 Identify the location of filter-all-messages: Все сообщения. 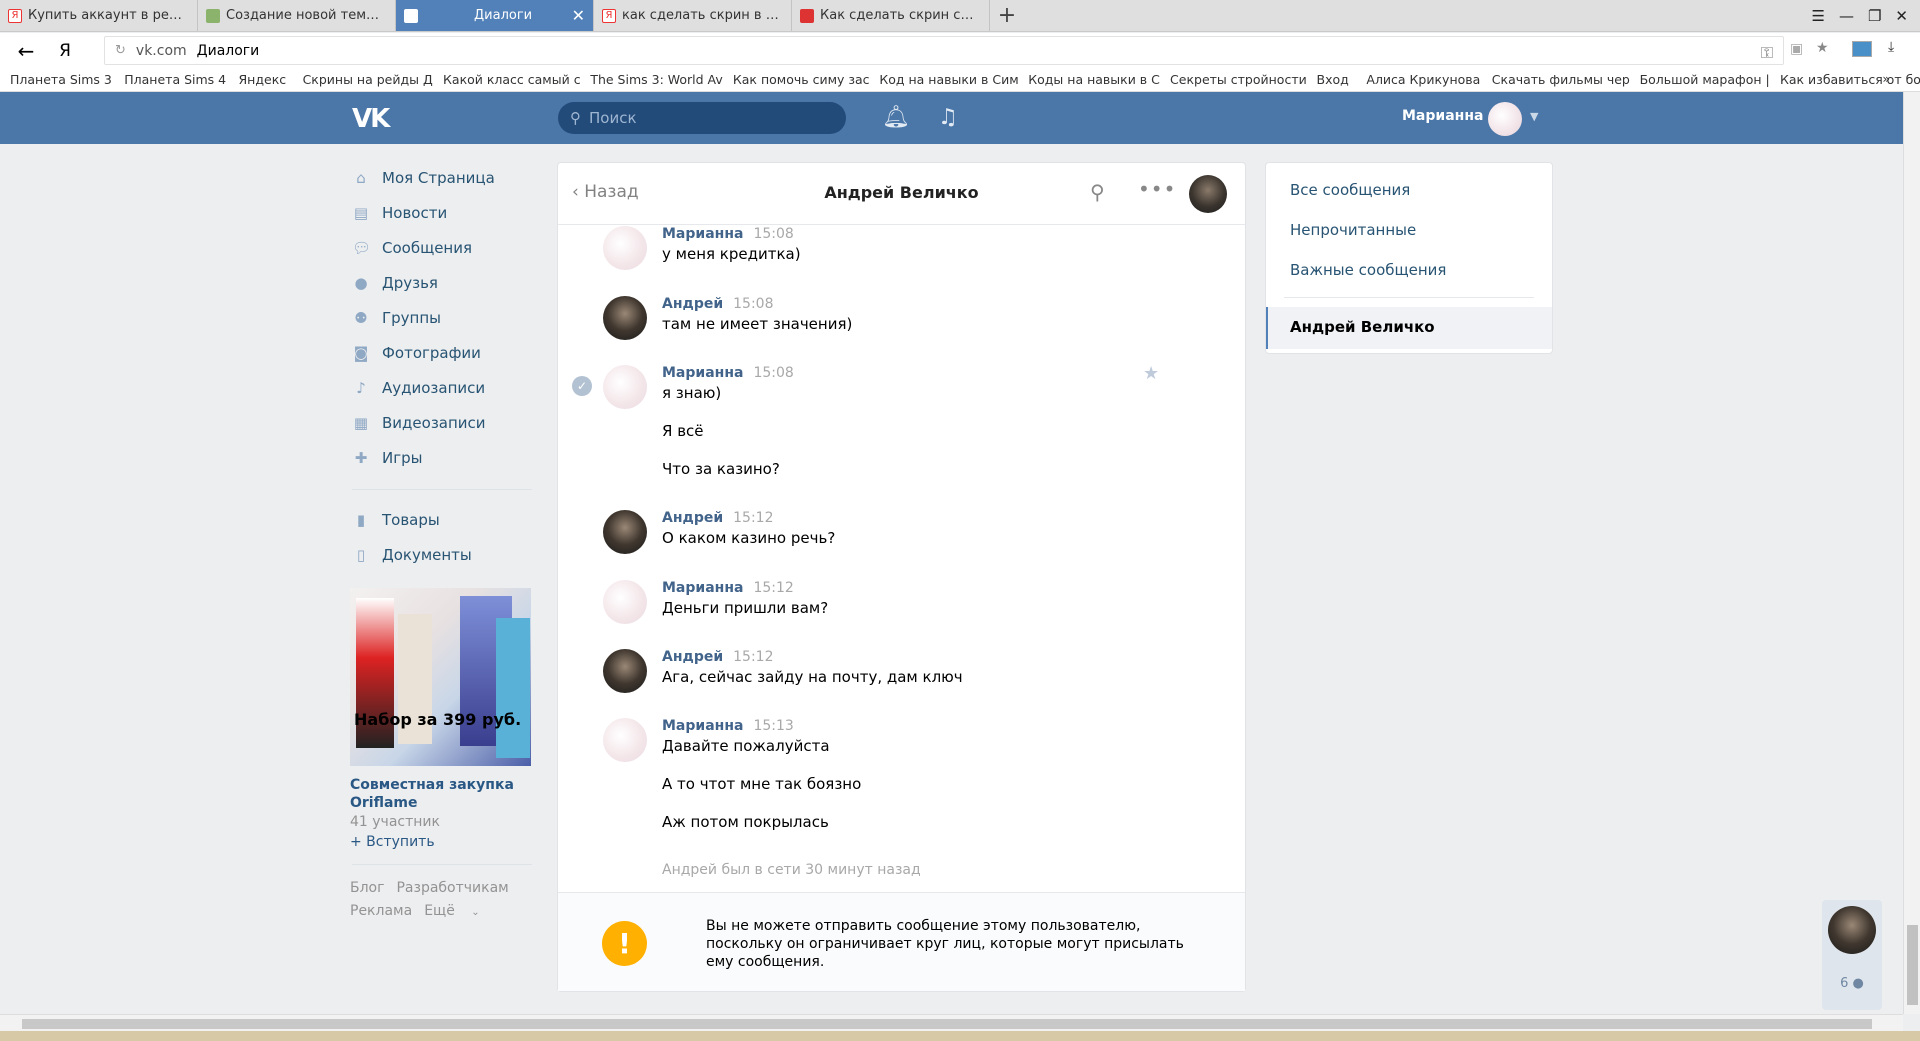
(1350, 190).